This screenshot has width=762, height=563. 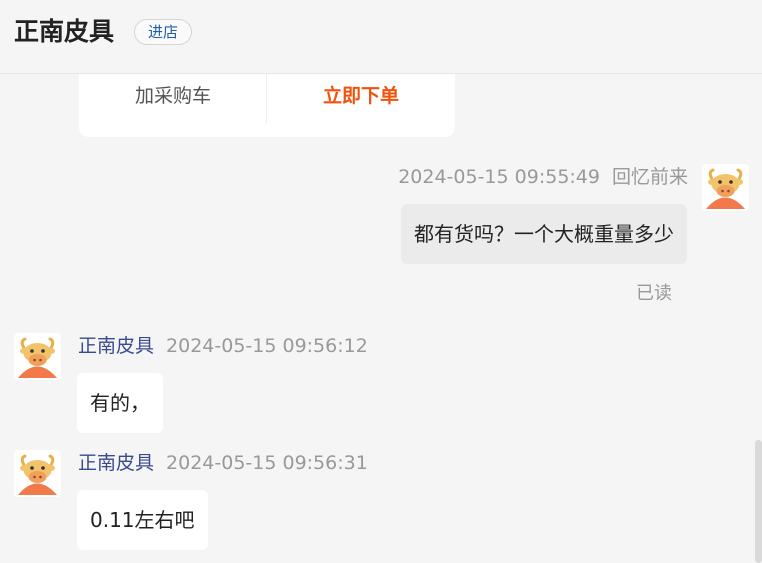 I want to click on user-avatar-icon, so click(x=725, y=187).